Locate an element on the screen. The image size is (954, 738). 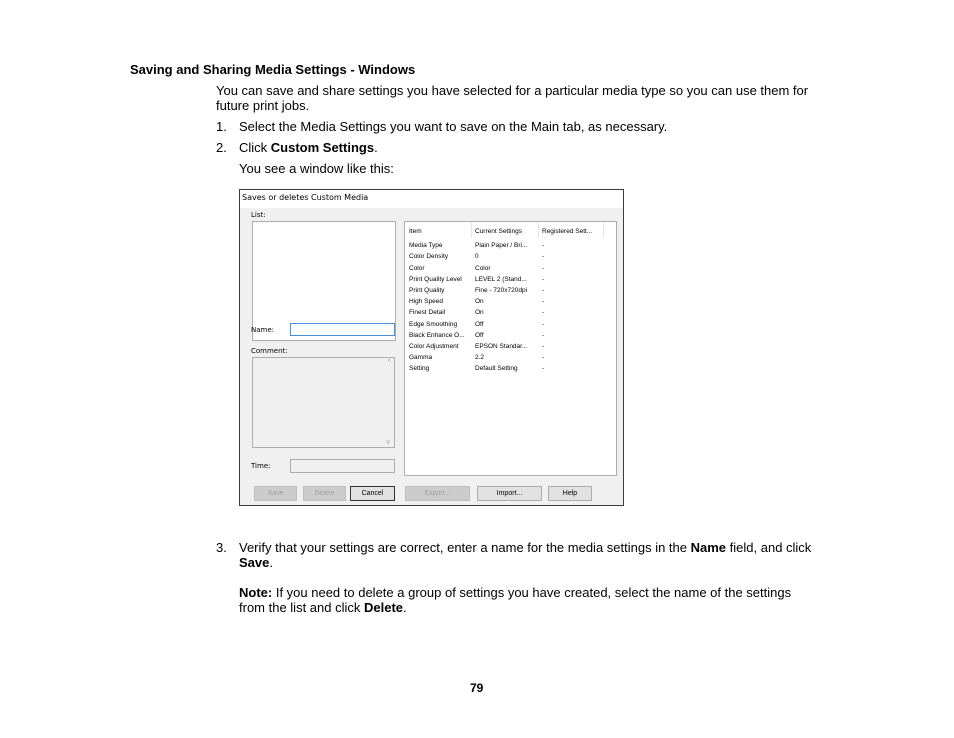
page-number: 79 is located at coordinates (477, 688).